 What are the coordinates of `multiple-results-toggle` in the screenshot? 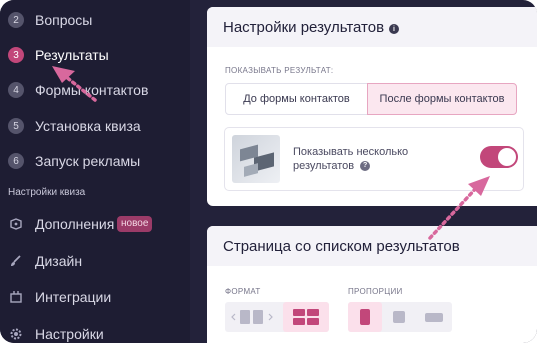 It's located at (499, 157).